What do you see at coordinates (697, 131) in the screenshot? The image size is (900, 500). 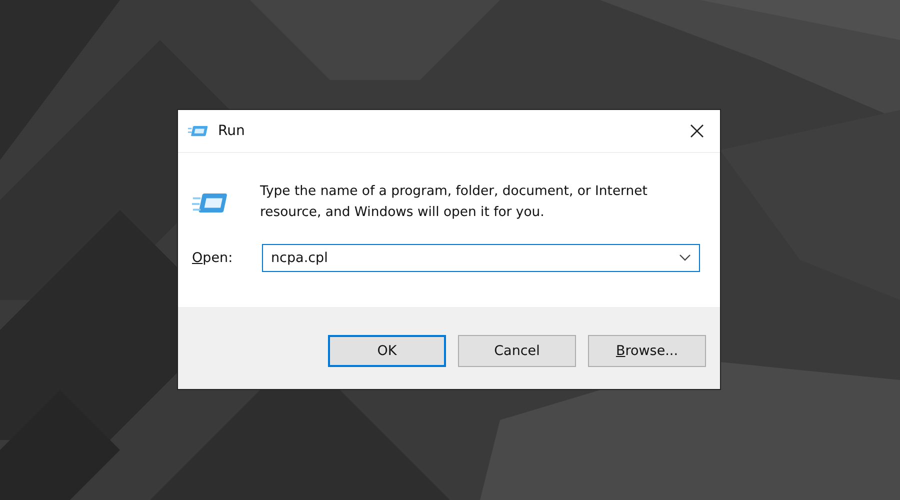 I see `close-icon` at bounding box center [697, 131].